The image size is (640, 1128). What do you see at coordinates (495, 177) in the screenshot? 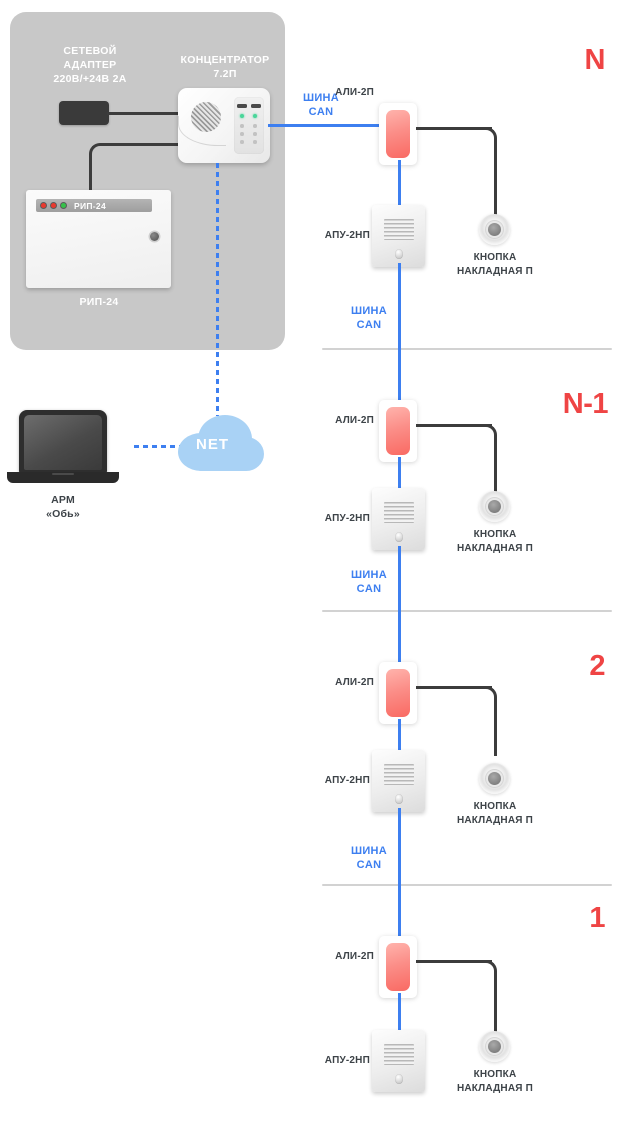
I see `ali-to-button-wire-v-floor-N` at bounding box center [495, 177].